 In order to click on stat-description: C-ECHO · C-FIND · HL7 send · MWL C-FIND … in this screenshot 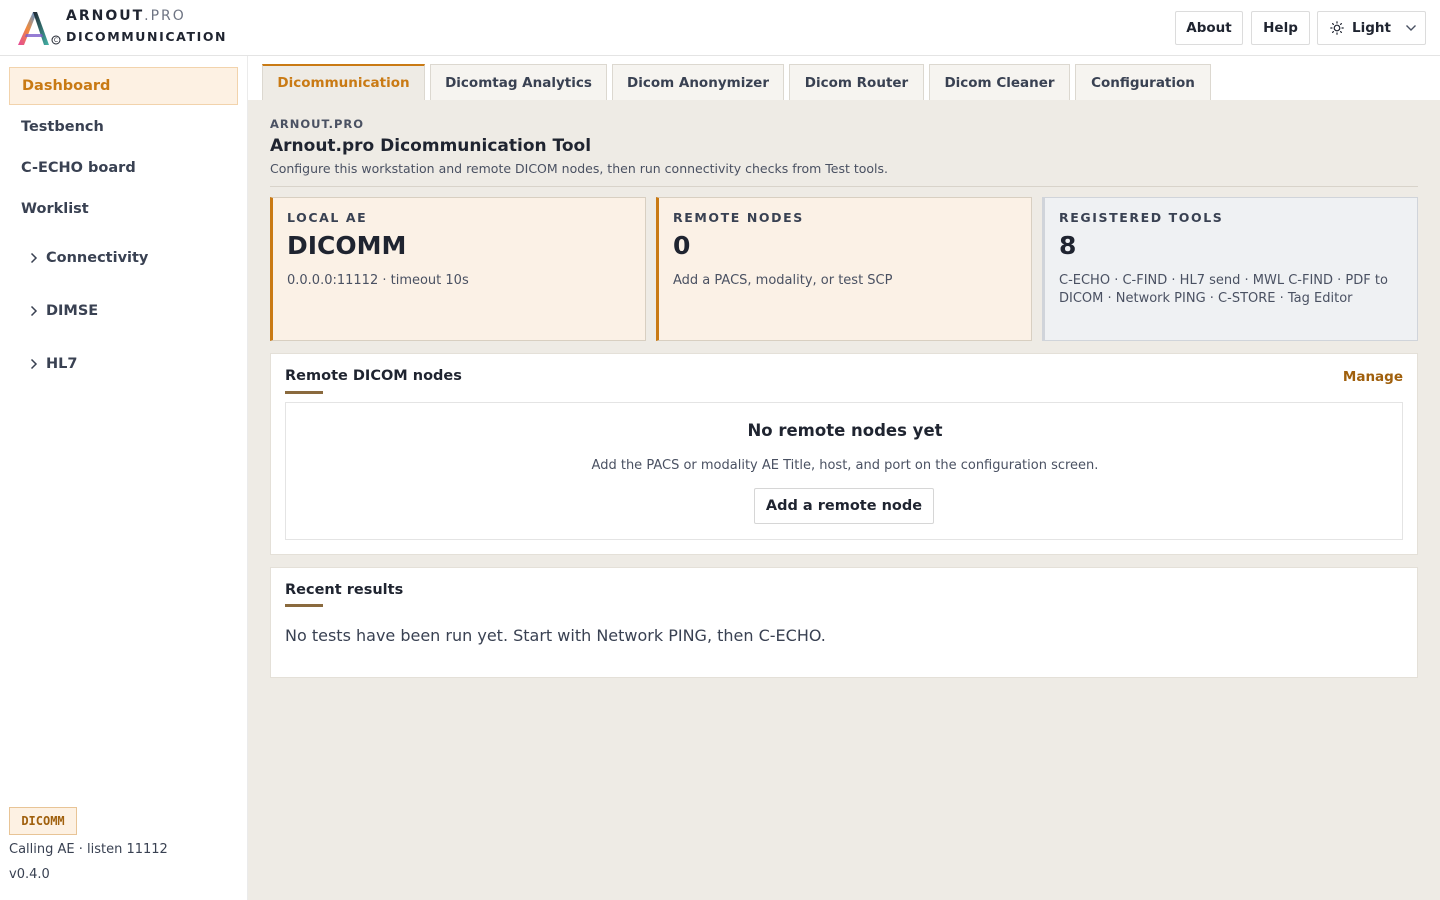, I will do `click(1223, 289)`.